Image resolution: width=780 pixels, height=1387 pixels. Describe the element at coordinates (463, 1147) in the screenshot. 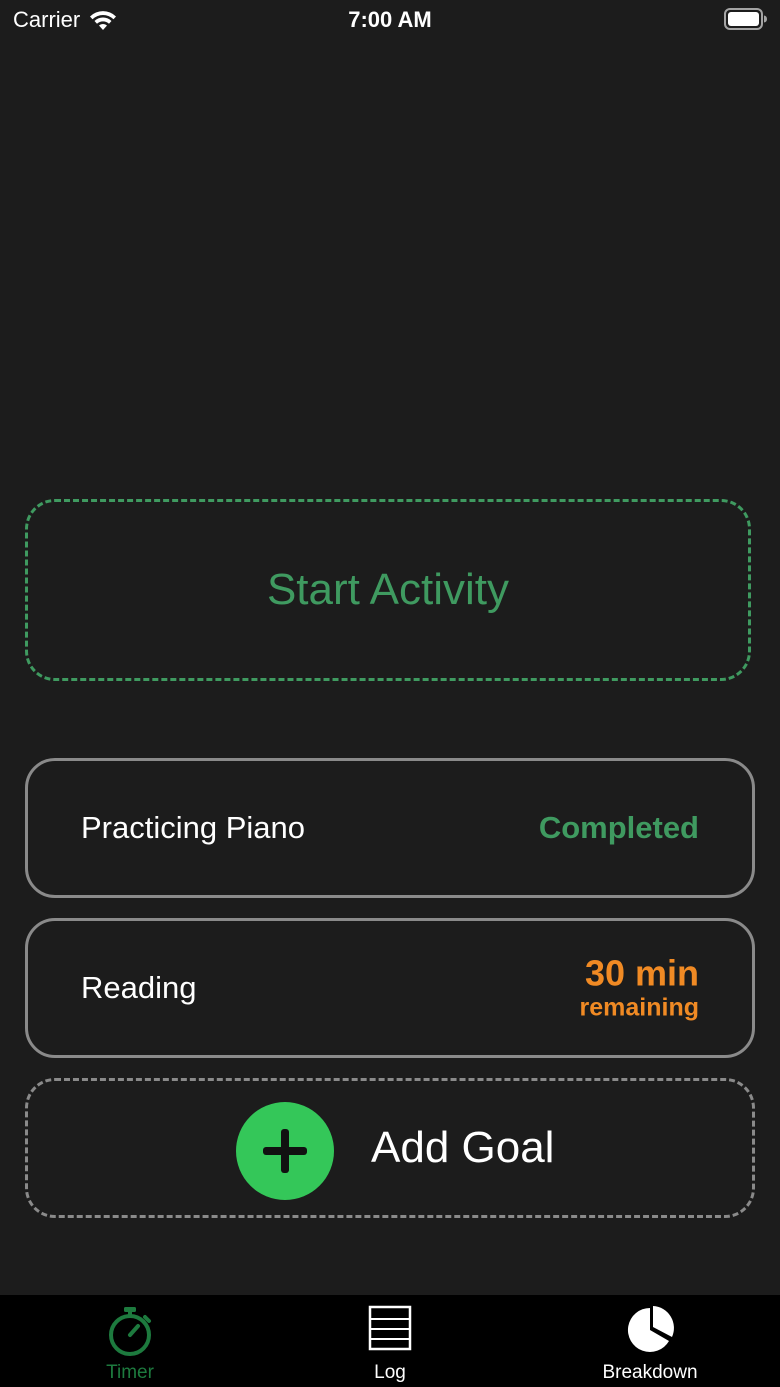

I see `add-goal-label: Add Goal` at that location.